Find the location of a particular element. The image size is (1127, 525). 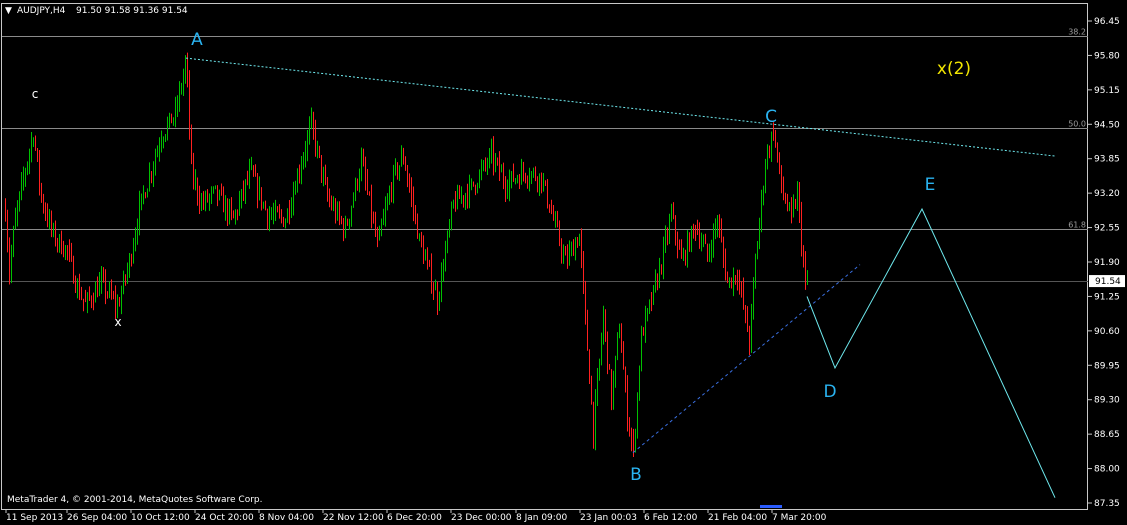

time-tick-label: 26 Sep 04:00 is located at coordinates (97, 518).